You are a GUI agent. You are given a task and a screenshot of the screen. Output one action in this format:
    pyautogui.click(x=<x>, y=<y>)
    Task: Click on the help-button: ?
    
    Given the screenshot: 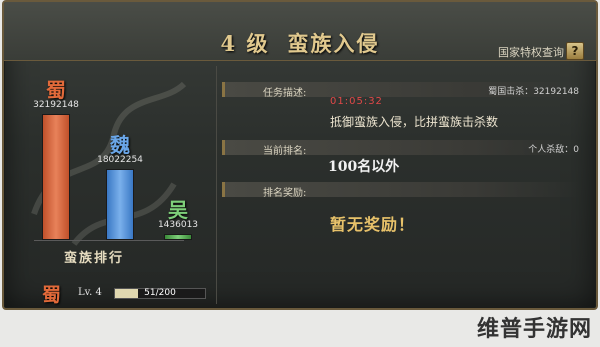 What is the action you would take?
    pyautogui.click(x=575, y=51)
    